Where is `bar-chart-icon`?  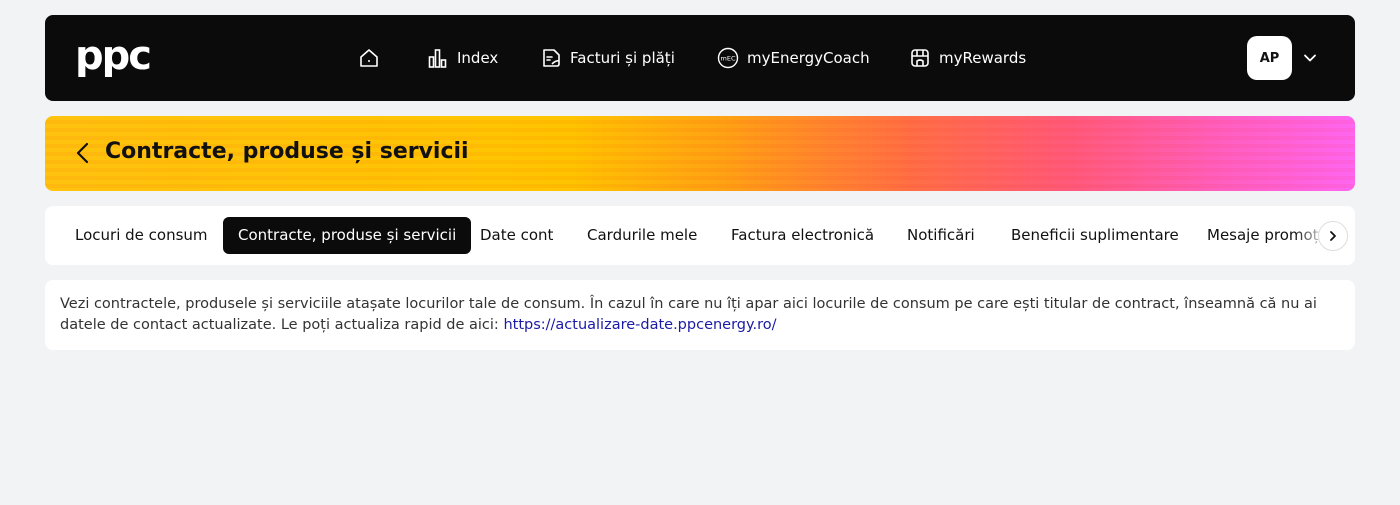
bar-chart-icon is located at coordinates (437, 58).